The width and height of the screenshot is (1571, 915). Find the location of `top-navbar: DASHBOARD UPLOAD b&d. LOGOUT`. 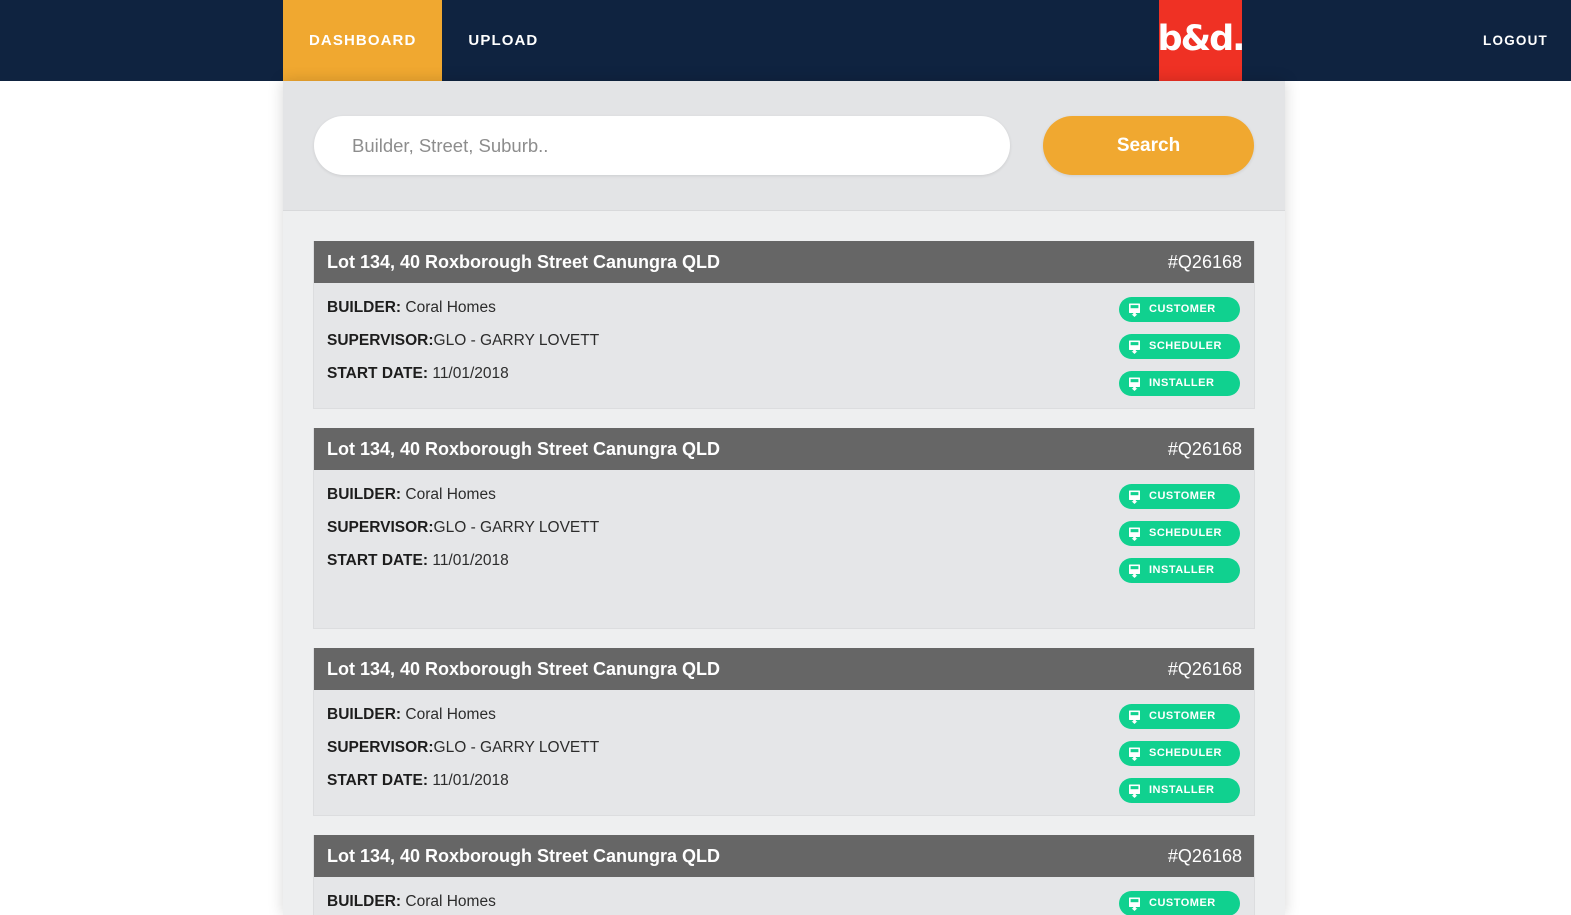

top-navbar: DASHBOARD UPLOAD b&d. LOGOUT is located at coordinates (785, 40).